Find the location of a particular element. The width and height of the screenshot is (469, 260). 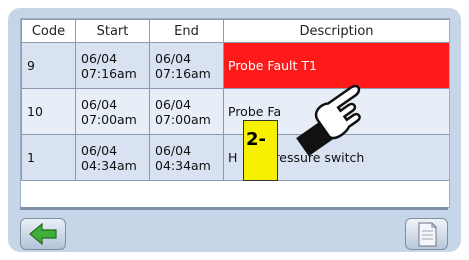

end-time: 04:34am is located at coordinates (183, 165).